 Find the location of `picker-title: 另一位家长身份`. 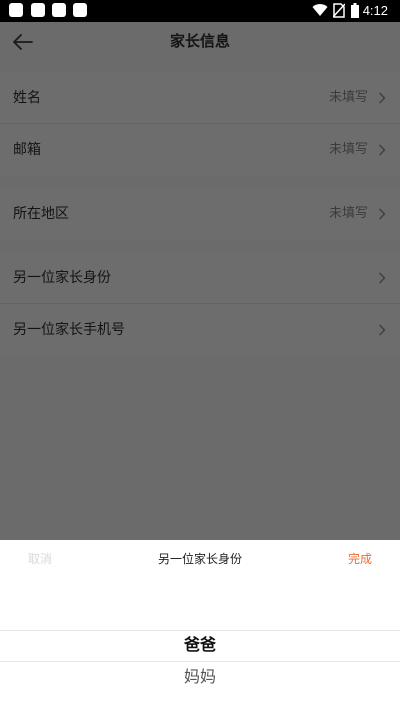

picker-title: 另一位家长身份 is located at coordinates (199, 559).